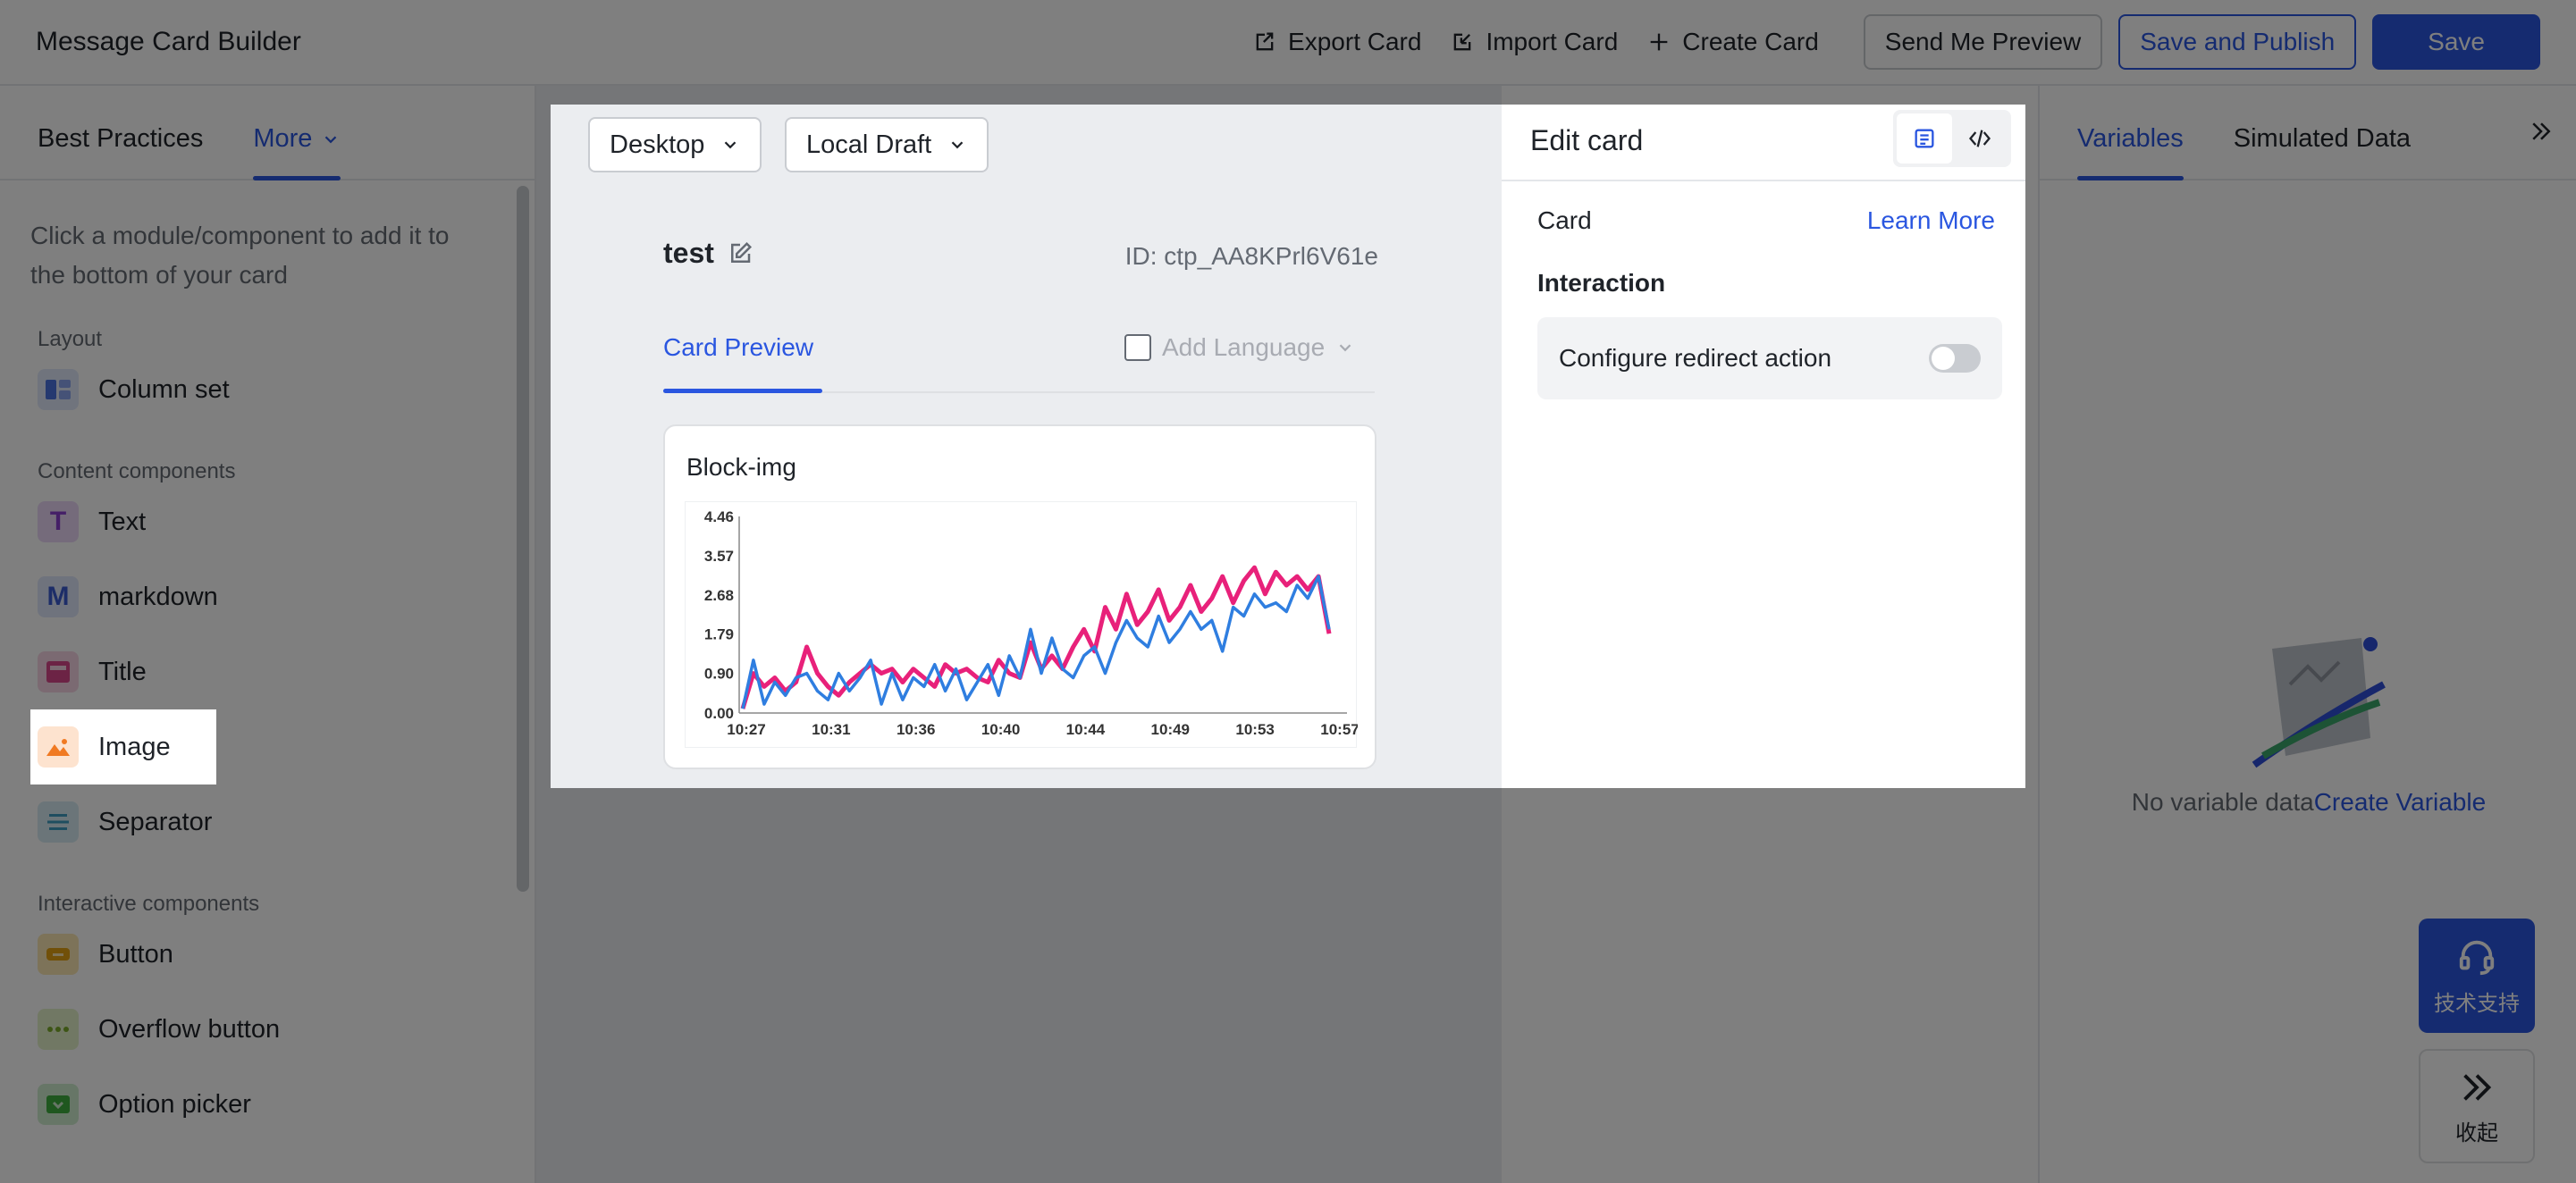 This screenshot has height=1183, width=2576. I want to click on x-tick-label: 10:57, so click(1339, 729).